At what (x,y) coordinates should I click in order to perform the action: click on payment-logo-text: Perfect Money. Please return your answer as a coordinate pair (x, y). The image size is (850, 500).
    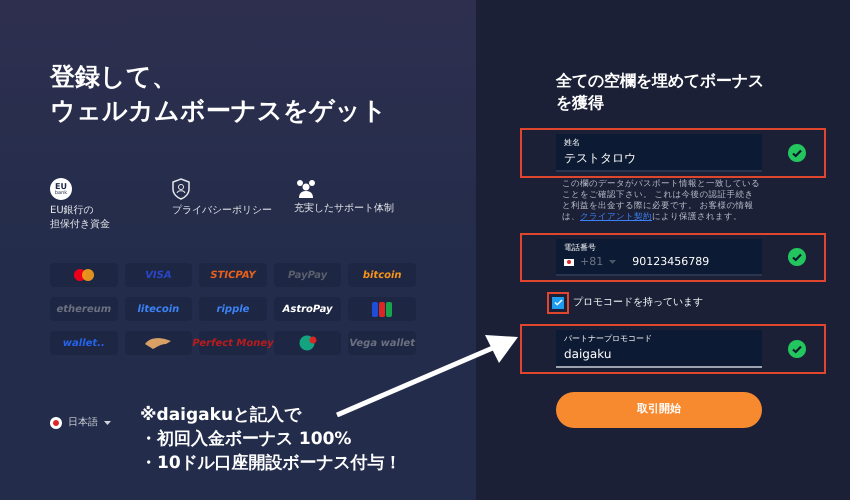
    Looking at the image, I should click on (233, 343).